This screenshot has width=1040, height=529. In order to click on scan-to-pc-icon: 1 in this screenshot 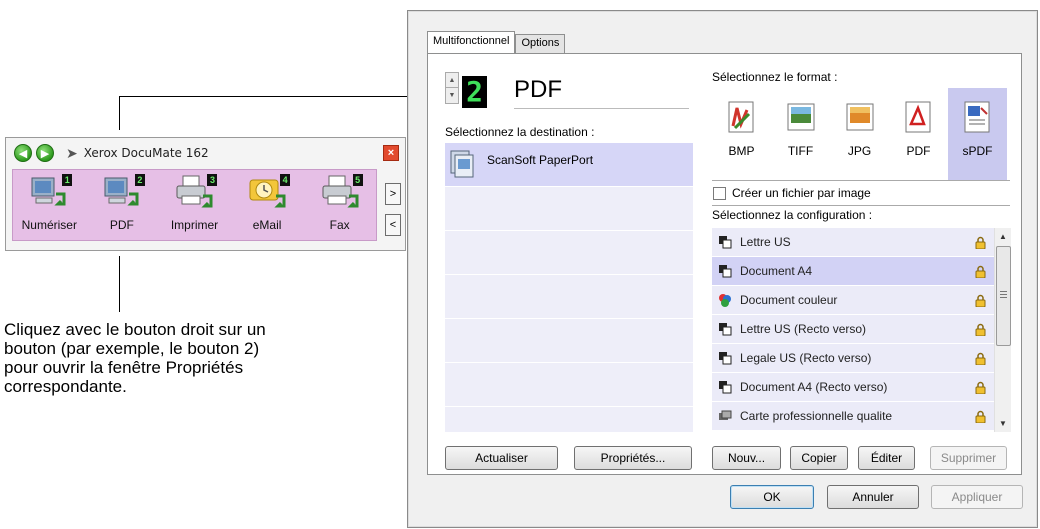, I will do `click(50, 192)`.